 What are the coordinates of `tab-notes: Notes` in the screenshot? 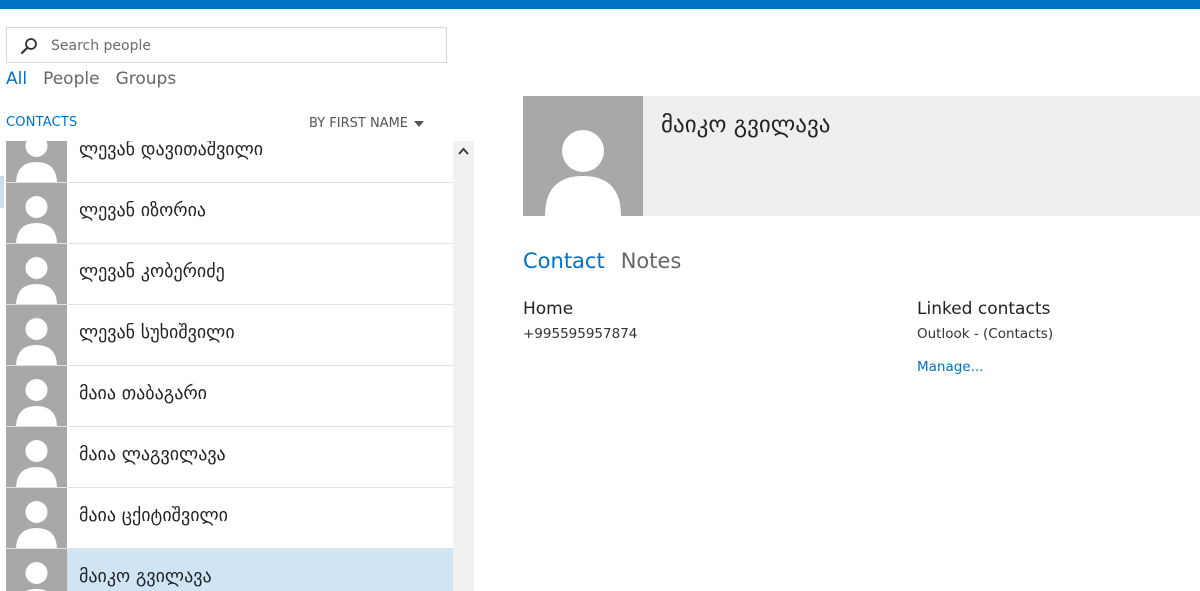 It's located at (651, 261).